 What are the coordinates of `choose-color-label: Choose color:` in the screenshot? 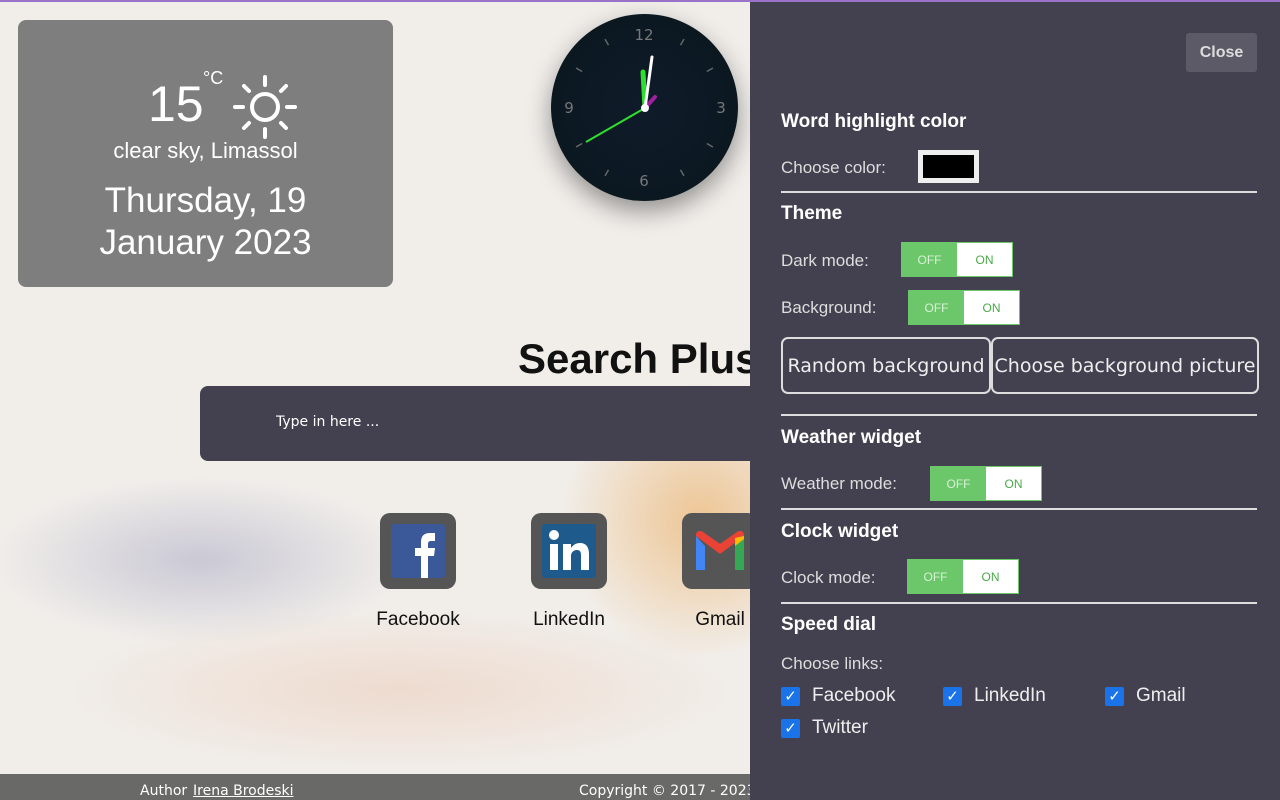 It's located at (833, 167).